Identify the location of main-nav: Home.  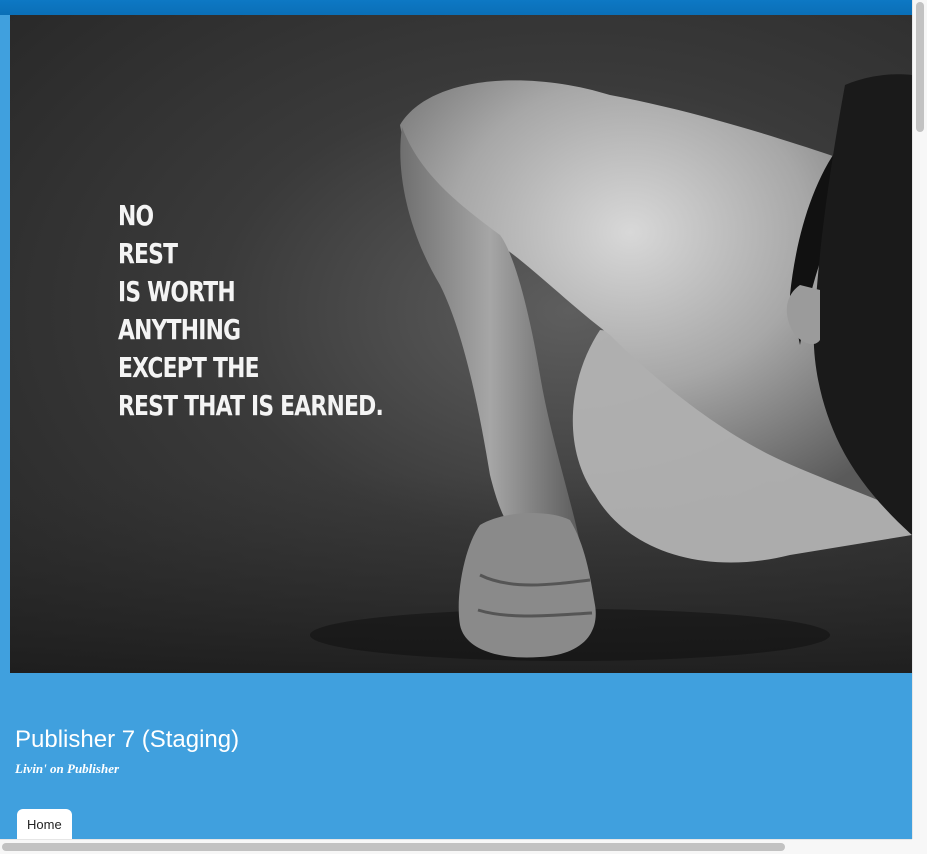
(44, 824).